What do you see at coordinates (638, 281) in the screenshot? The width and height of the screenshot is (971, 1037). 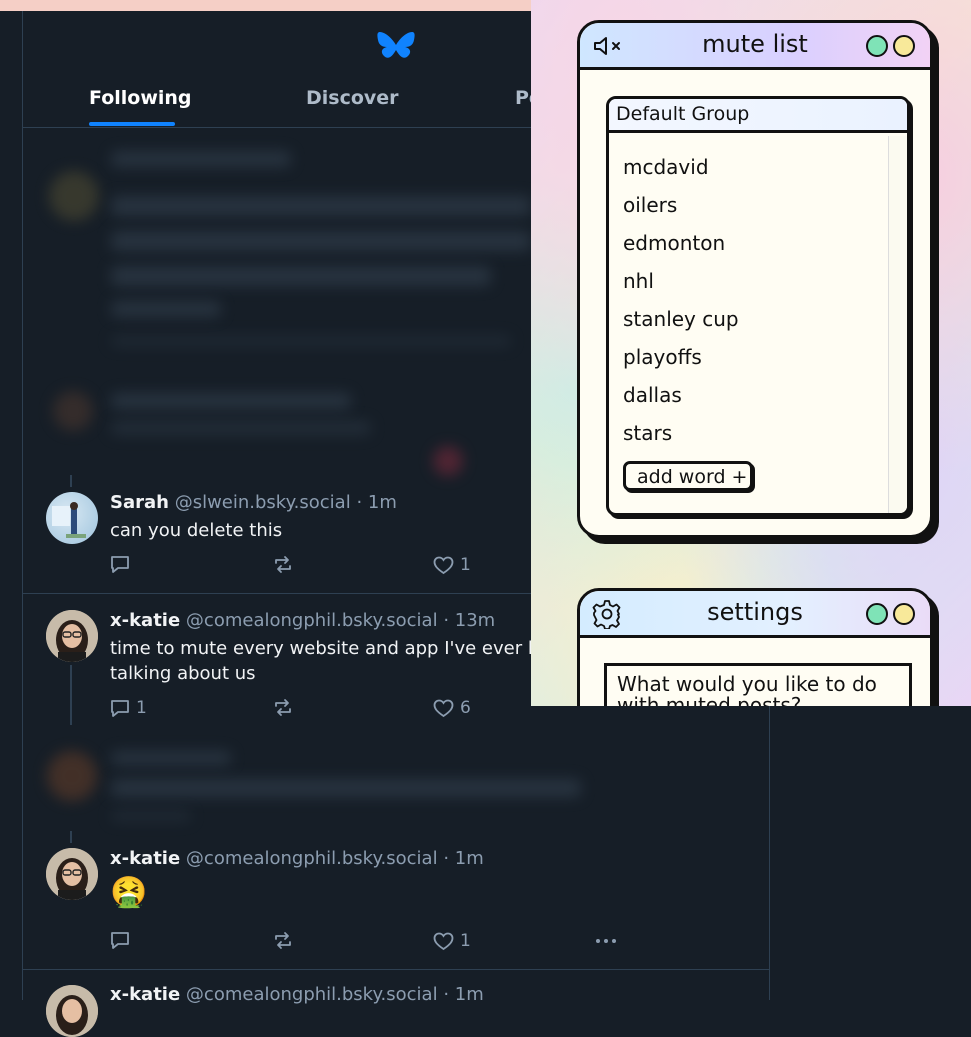 I see `muted-word: nhl` at bounding box center [638, 281].